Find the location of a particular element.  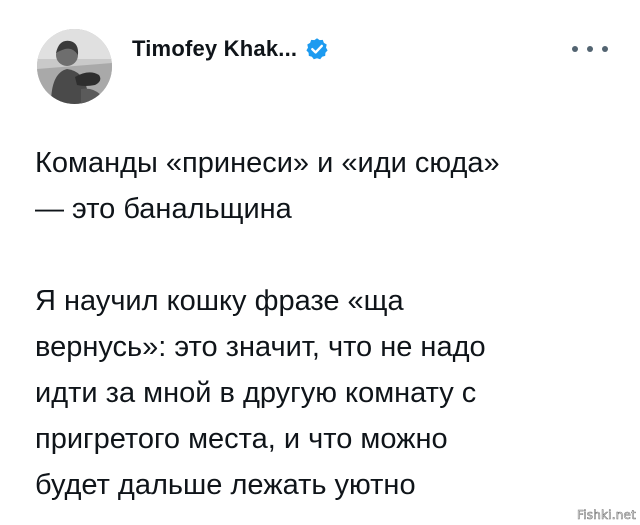

tweet-line: — это банальщина is located at coordinates (163, 209).